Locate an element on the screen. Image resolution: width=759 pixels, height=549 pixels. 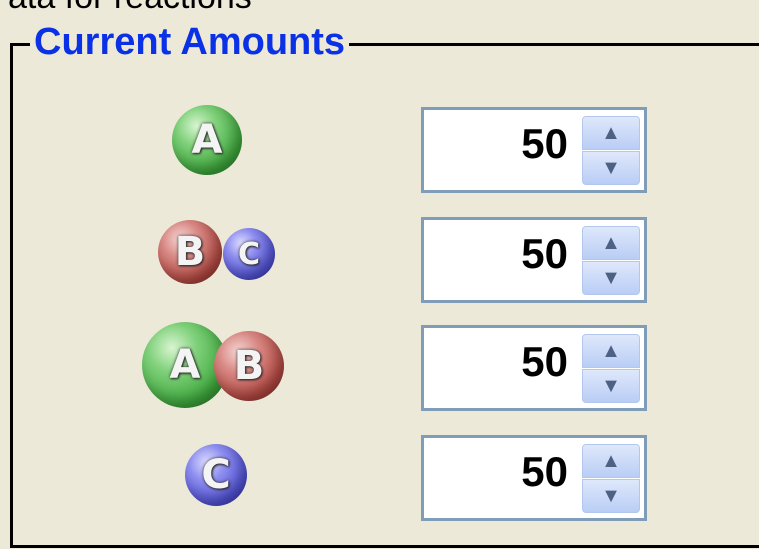
molecule-c-icon: C is located at coordinates (220, 483).